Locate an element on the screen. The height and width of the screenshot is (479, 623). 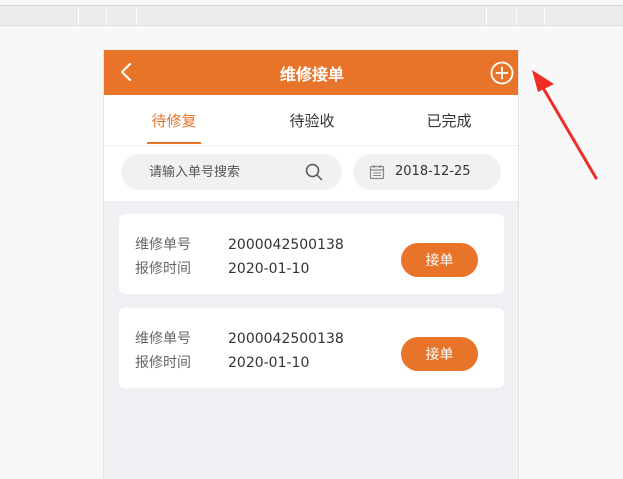
top-toolbar-strip is located at coordinates (311, 13).